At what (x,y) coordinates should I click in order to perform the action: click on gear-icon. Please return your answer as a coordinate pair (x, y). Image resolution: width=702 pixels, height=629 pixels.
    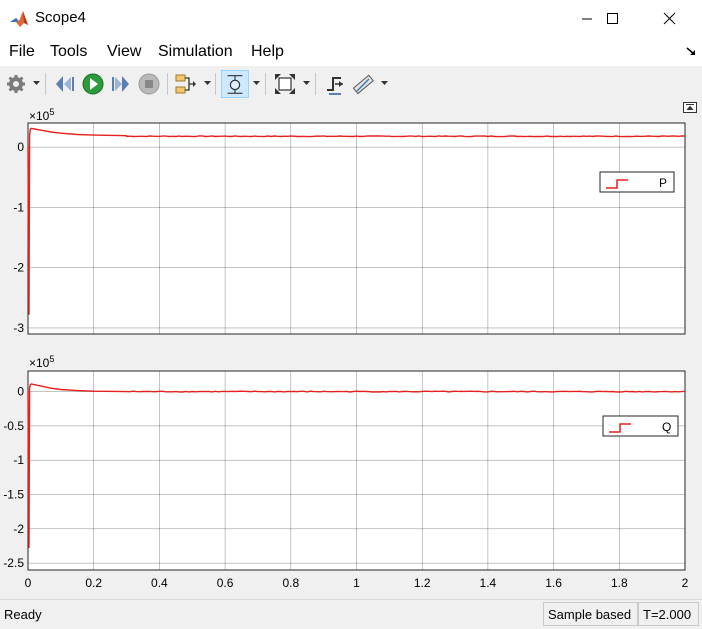
    Looking at the image, I should click on (17, 84).